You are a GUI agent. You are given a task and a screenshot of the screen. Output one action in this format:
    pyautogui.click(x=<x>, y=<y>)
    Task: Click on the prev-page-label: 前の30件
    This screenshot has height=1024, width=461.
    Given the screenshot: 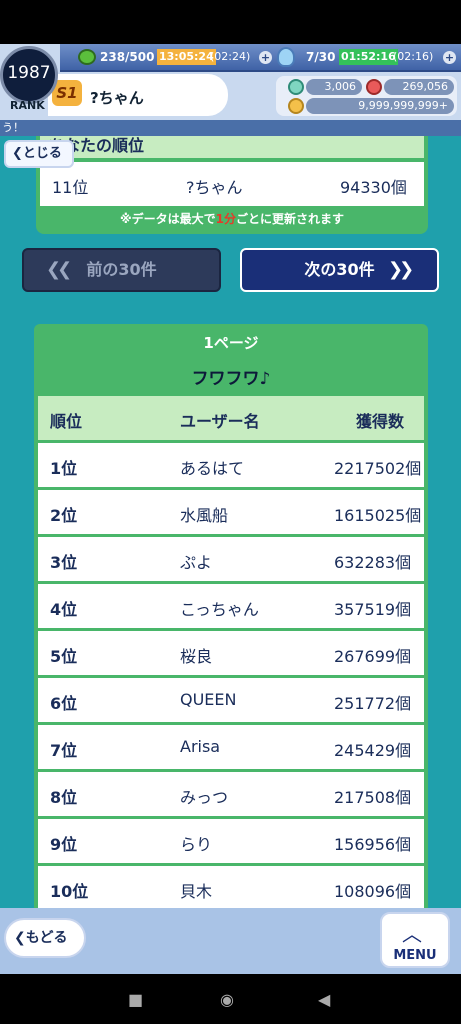 What is the action you would take?
    pyautogui.click(x=121, y=269)
    